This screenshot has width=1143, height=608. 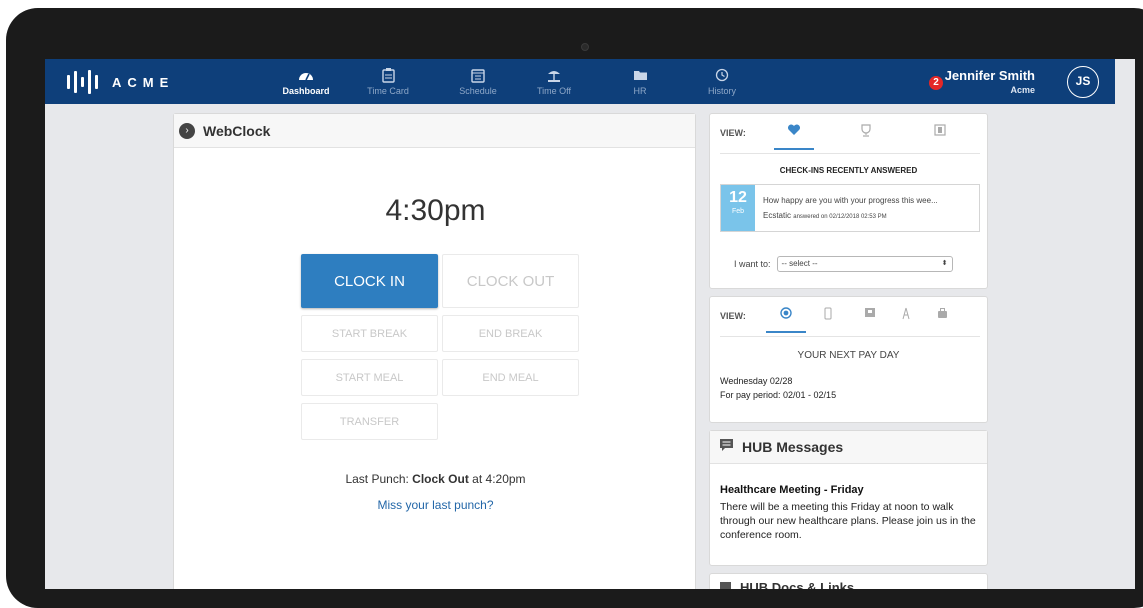 I want to click on briefcase-icon, so click(x=942, y=320).